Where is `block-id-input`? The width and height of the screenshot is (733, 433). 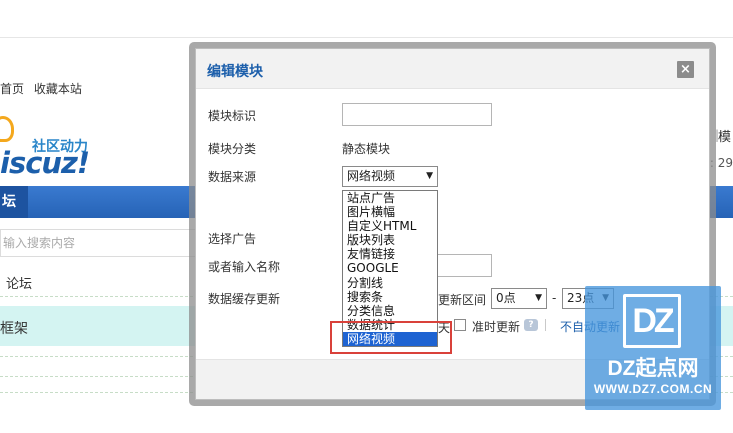 block-id-input is located at coordinates (417, 114).